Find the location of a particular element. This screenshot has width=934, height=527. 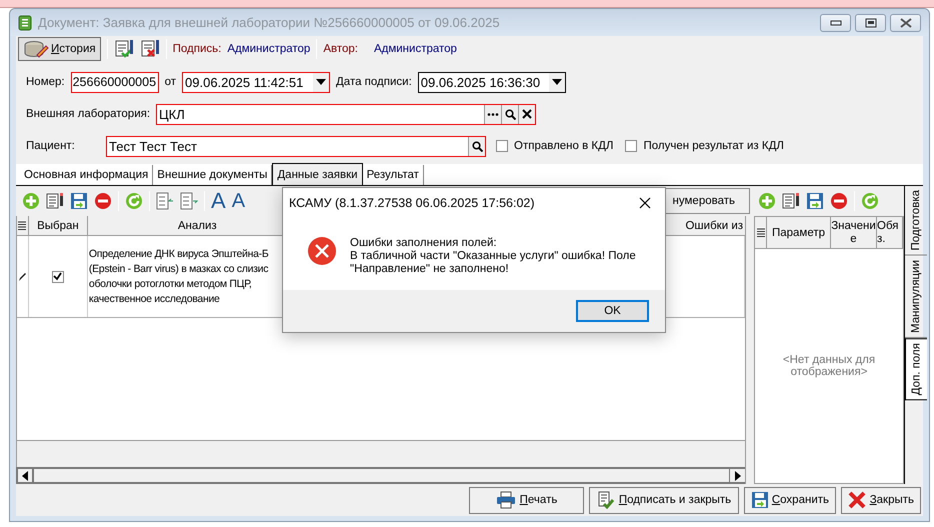

font-smaller-button: A is located at coordinates (239, 201).